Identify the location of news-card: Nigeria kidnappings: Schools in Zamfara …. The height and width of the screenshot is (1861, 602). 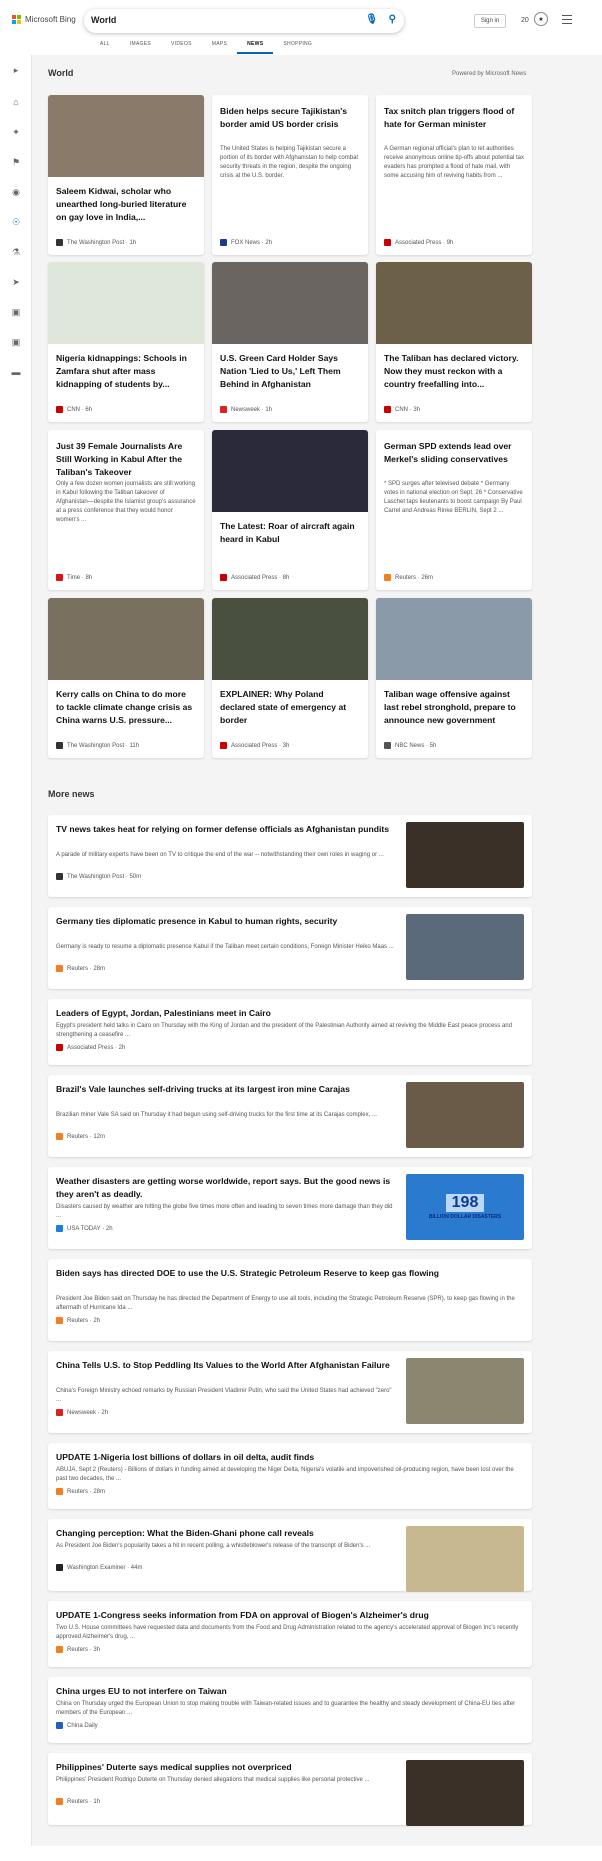
(126, 342).